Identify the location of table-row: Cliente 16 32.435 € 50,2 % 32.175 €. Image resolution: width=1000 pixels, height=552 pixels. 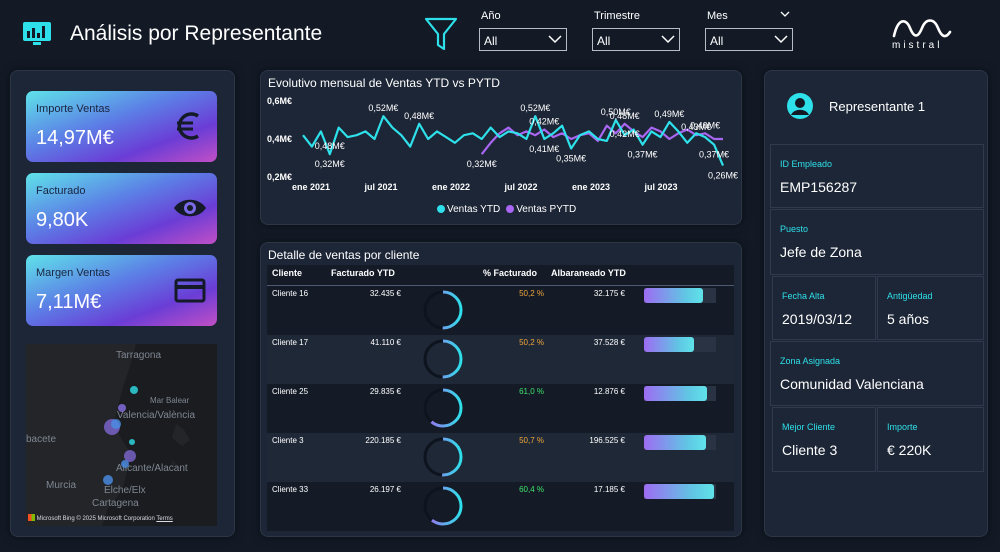
(500, 310).